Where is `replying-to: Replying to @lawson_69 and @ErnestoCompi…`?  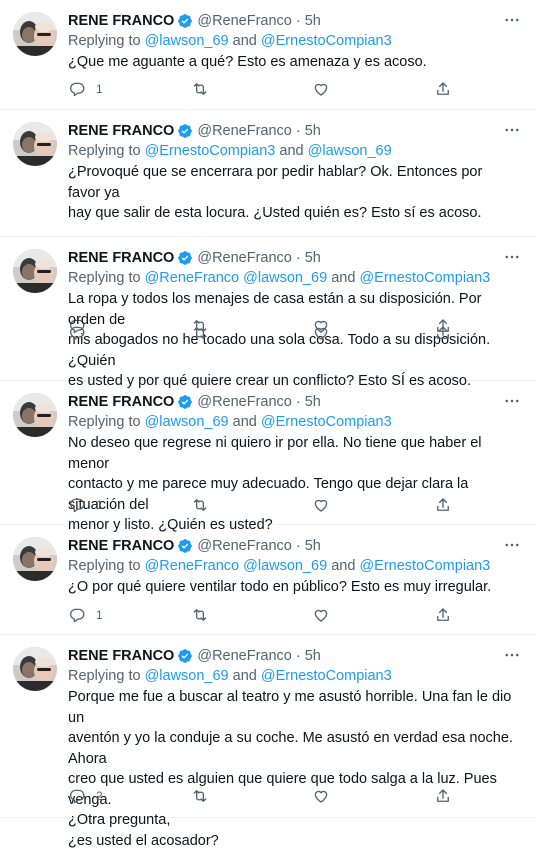 replying-to: Replying to @lawson_69 and @ErnestoCompi… is located at coordinates (230, 422).